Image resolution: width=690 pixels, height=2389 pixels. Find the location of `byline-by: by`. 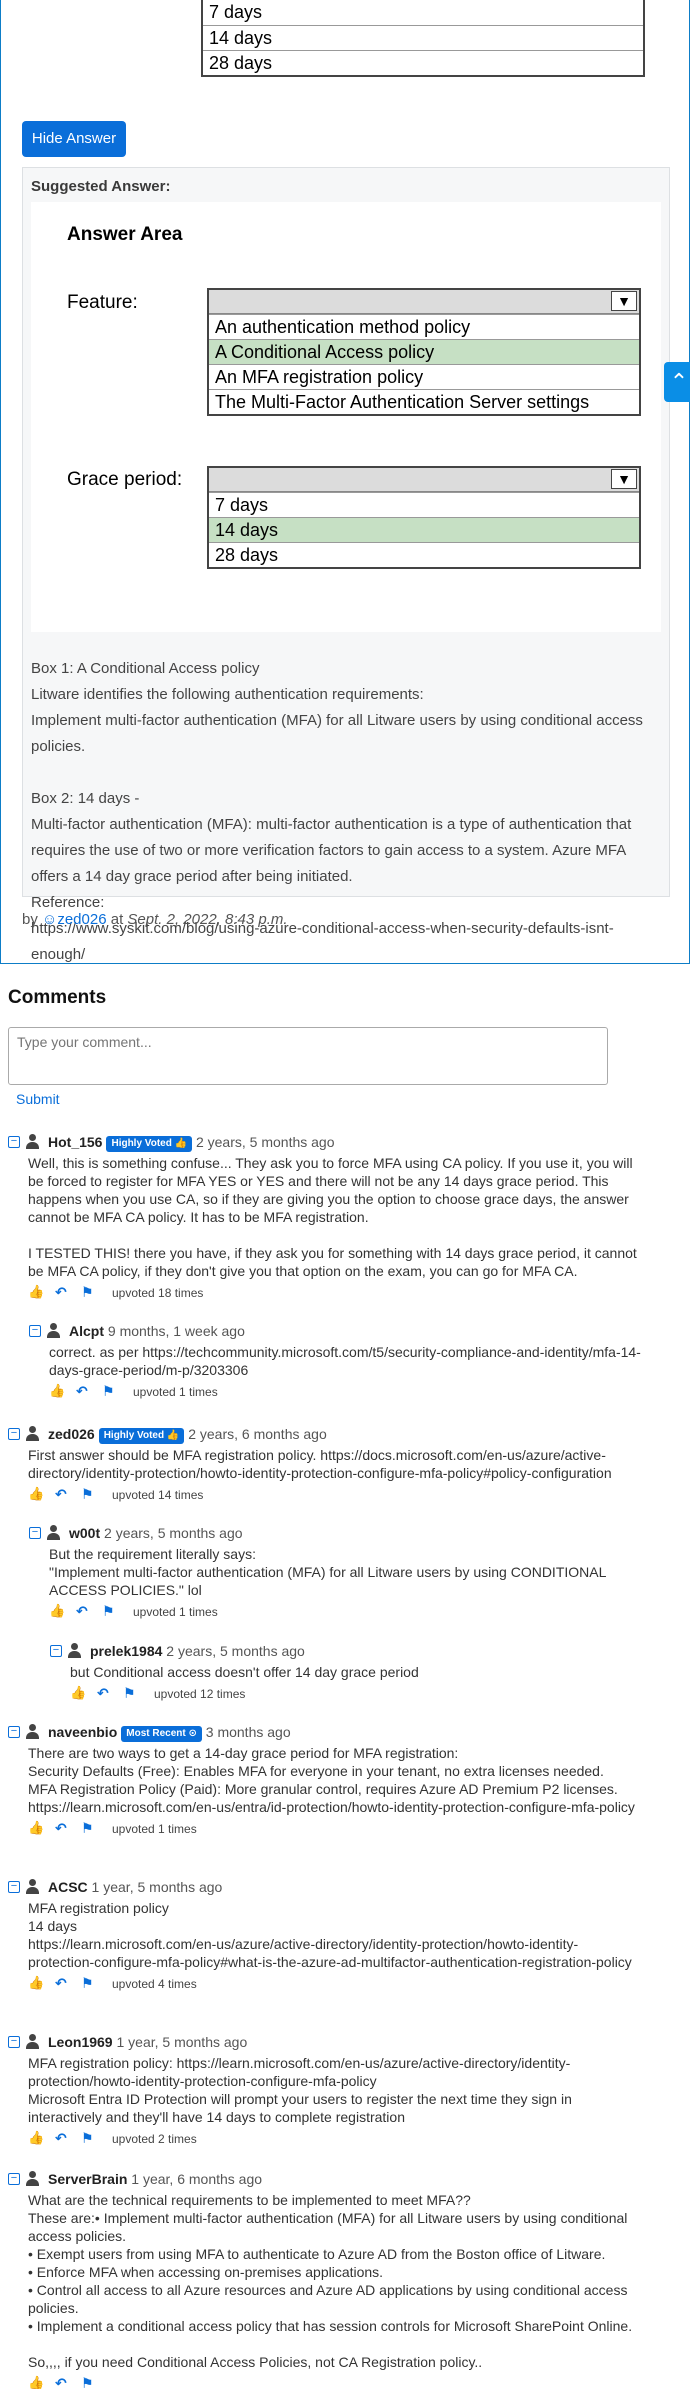

byline-by: by is located at coordinates (30, 919).